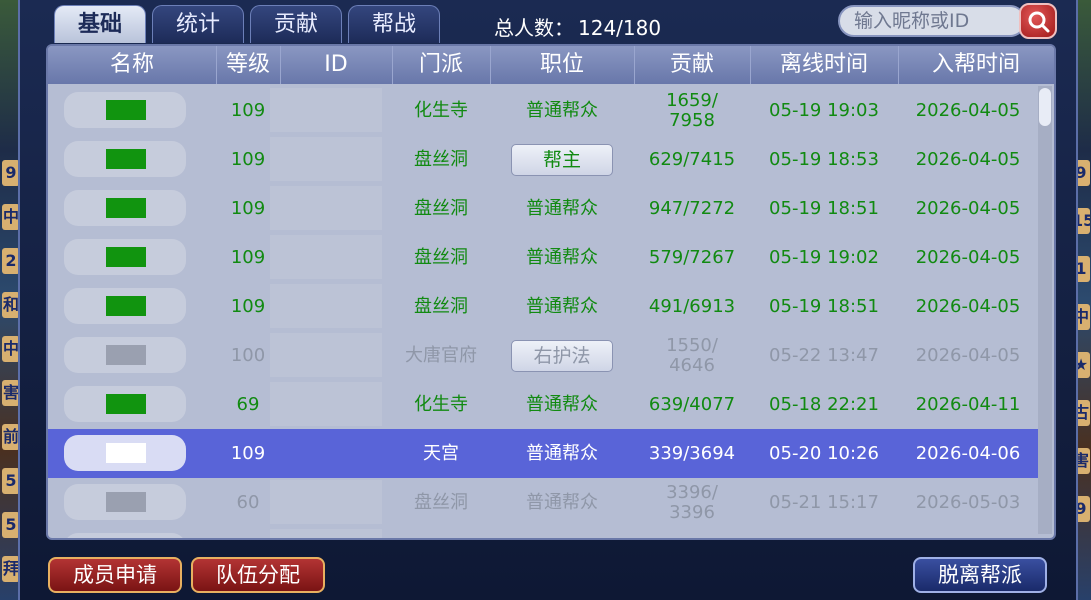 The height and width of the screenshot is (600, 1091). Describe the element at coordinates (248, 532) in the screenshot. I see `cell-level` at that location.